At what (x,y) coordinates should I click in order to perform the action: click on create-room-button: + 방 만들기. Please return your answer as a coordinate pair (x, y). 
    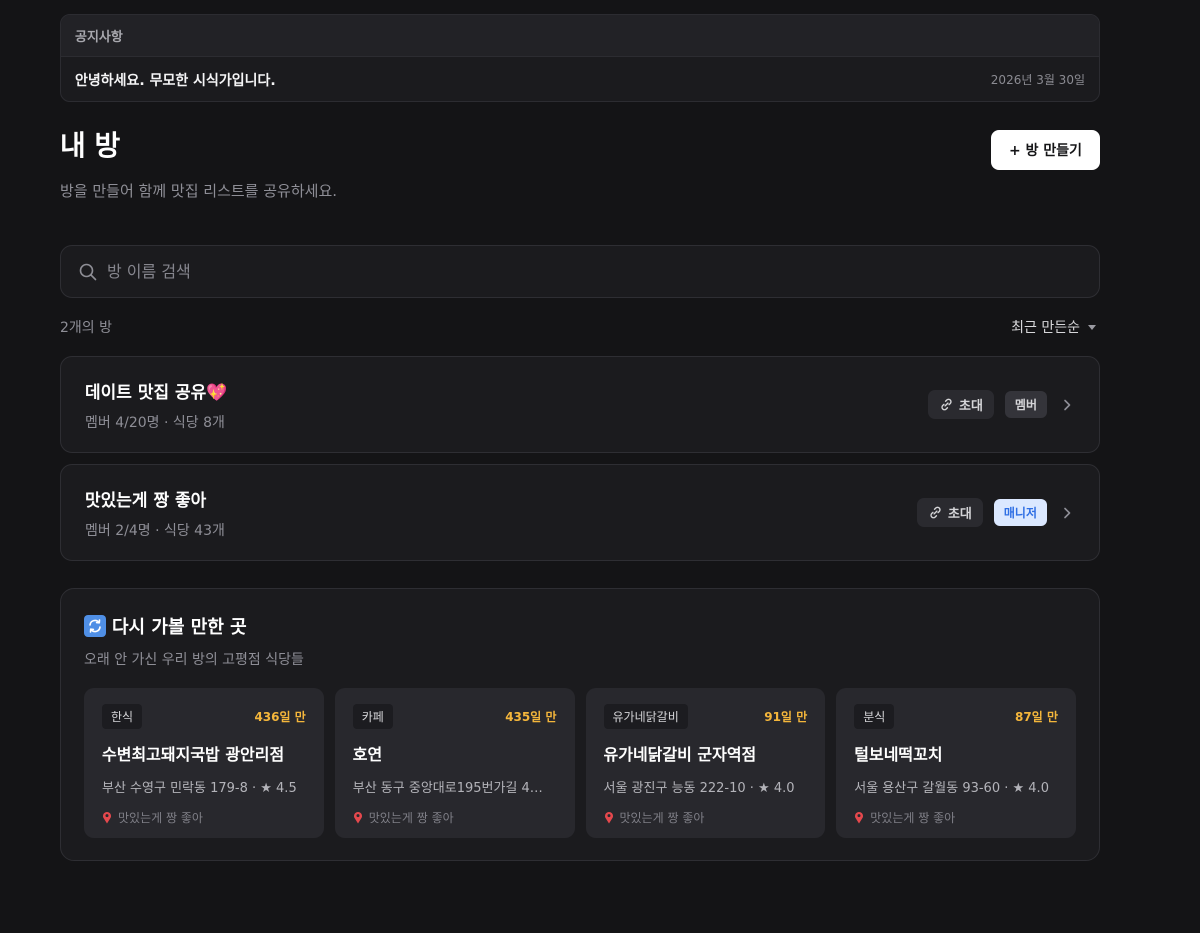
    Looking at the image, I should click on (1045, 150).